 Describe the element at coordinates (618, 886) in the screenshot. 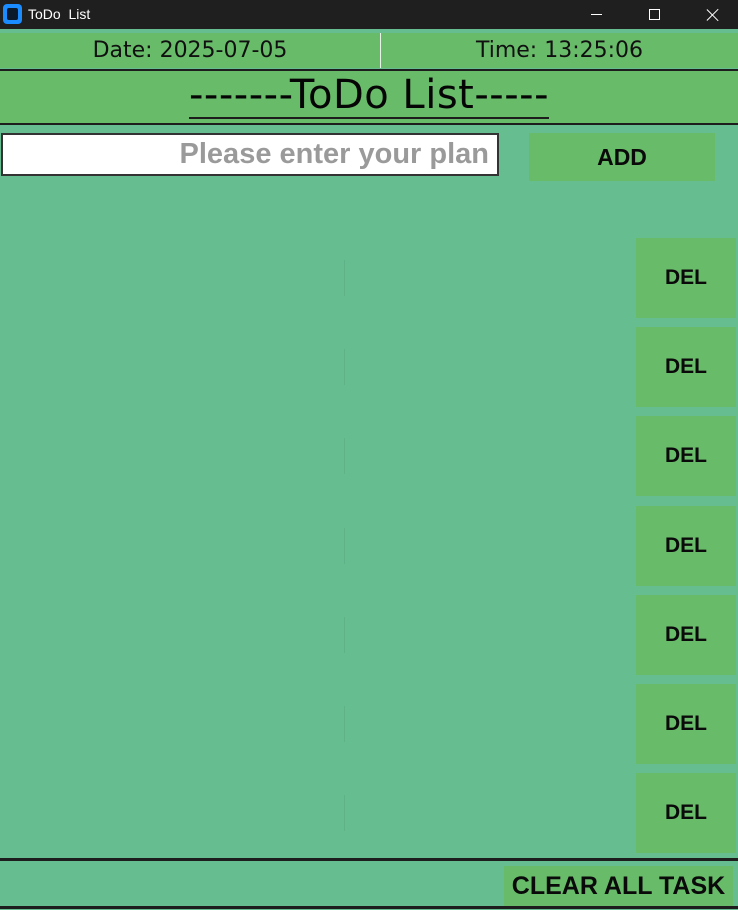

I see `clear-all-button: CLEAR ALL TASK` at that location.